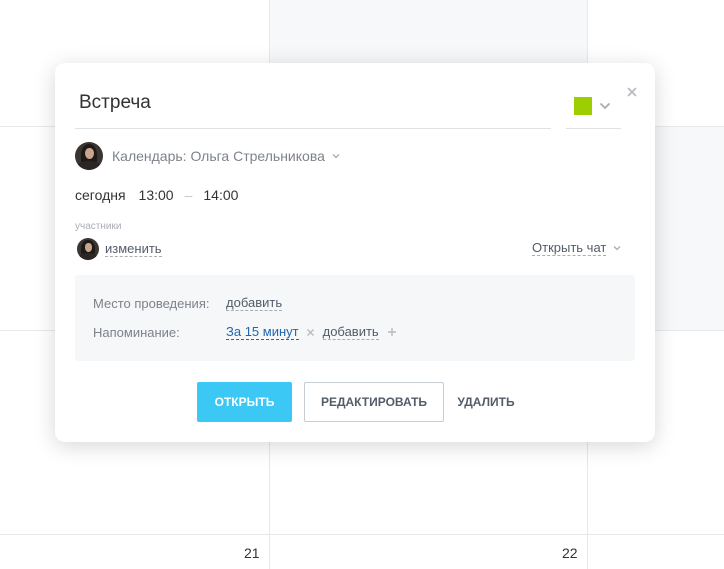 The image size is (724, 569). I want to click on reminder-value: За 15 минут добавить, so click(311, 332).